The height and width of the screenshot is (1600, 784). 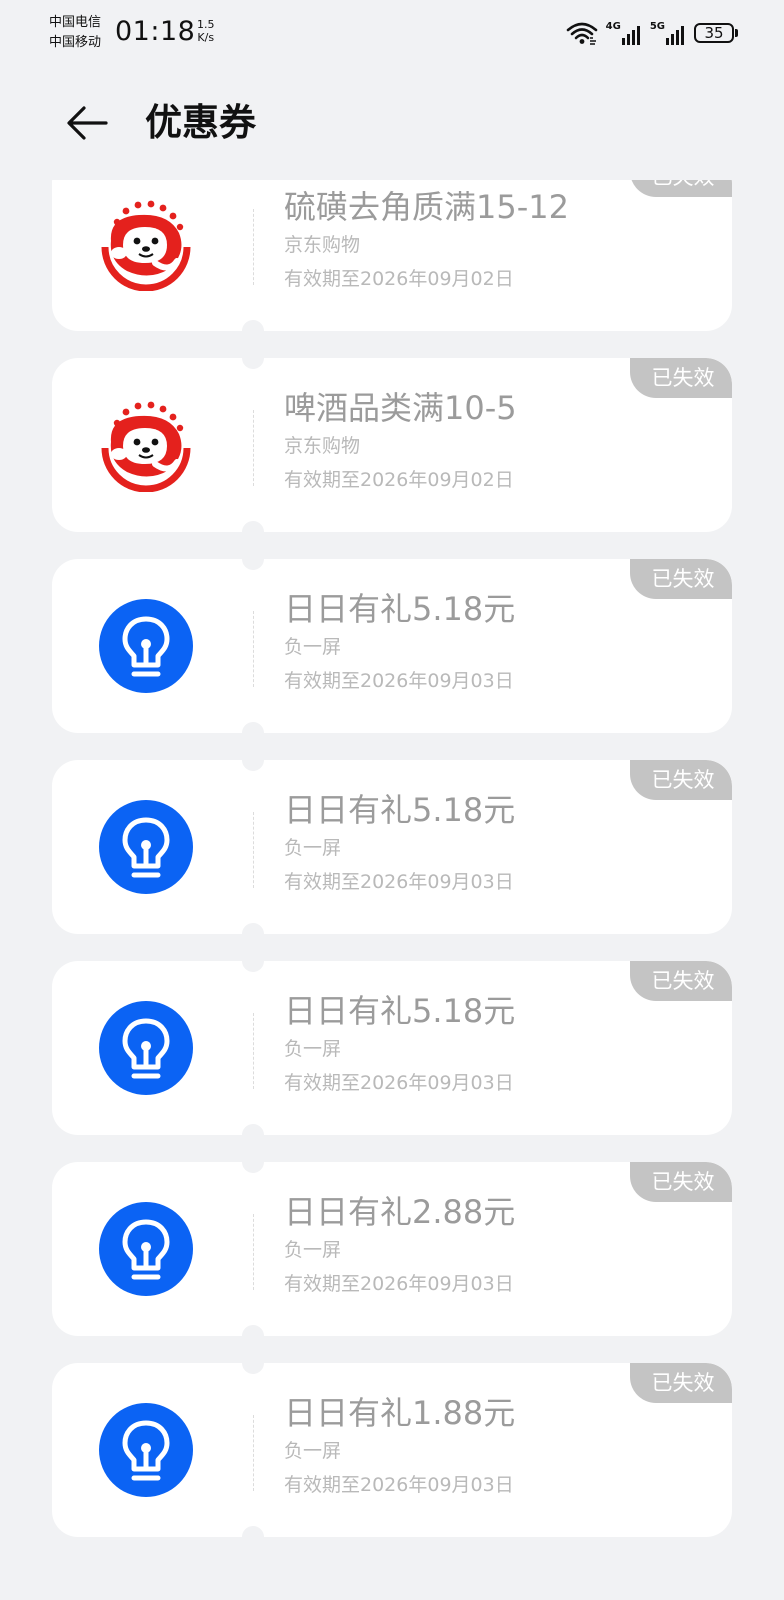 What do you see at coordinates (484, 440) in the screenshot?
I see `coupon-info: 啤酒品类满10-5 京东购物 有效期至2026年09月02日` at bounding box center [484, 440].